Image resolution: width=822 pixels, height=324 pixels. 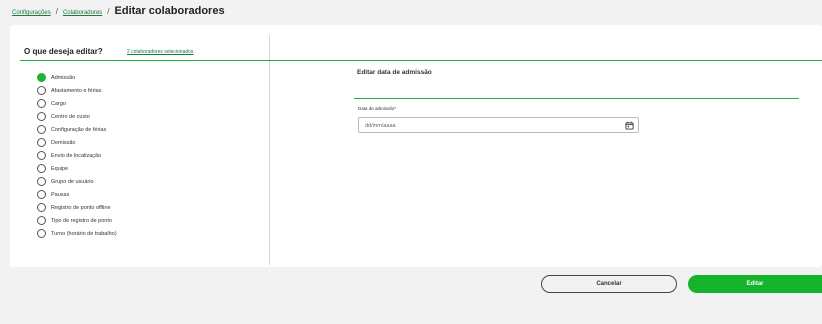 I want to click on option-label: Equipe, so click(x=60, y=168).